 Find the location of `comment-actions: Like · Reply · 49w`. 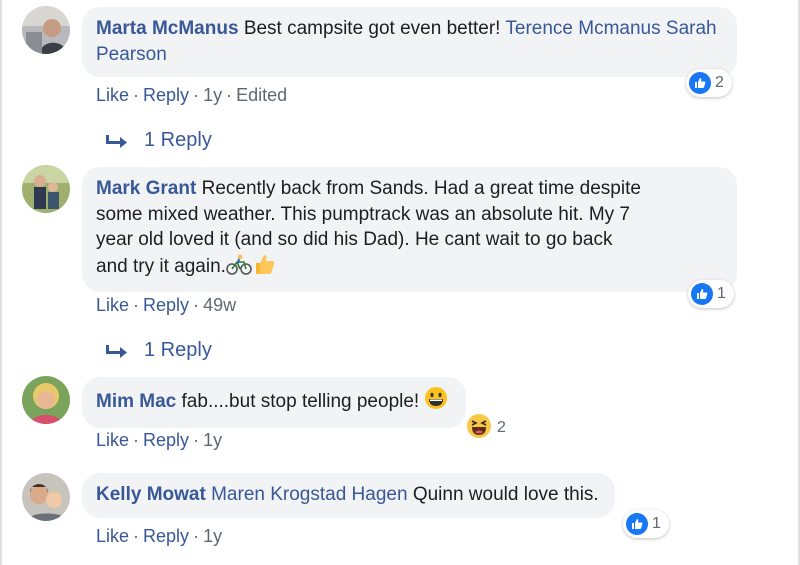

comment-actions: Like · Reply · 49w is located at coordinates (166, 305).